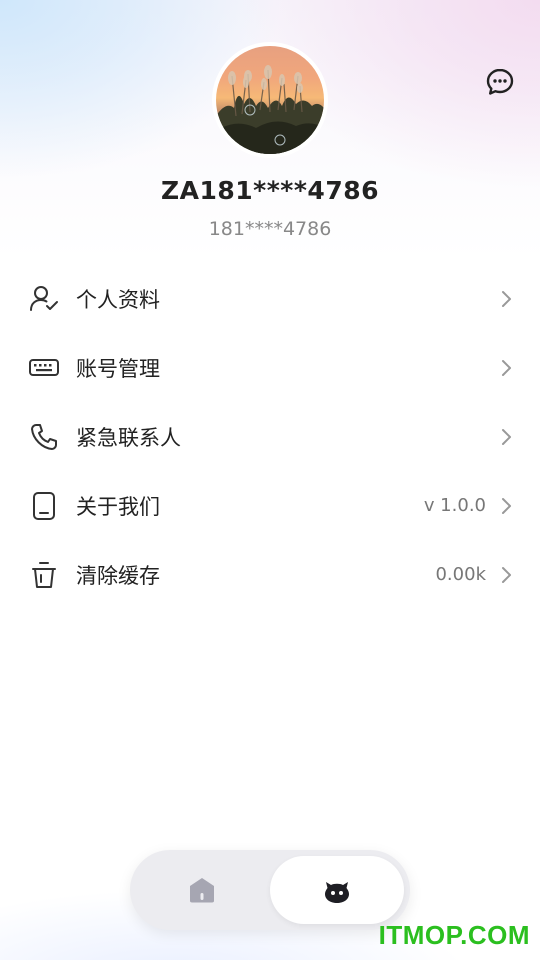 This screenshot has width=540, height=960. I want to click on menu-item-label: 个人资料, so click(118, 299).